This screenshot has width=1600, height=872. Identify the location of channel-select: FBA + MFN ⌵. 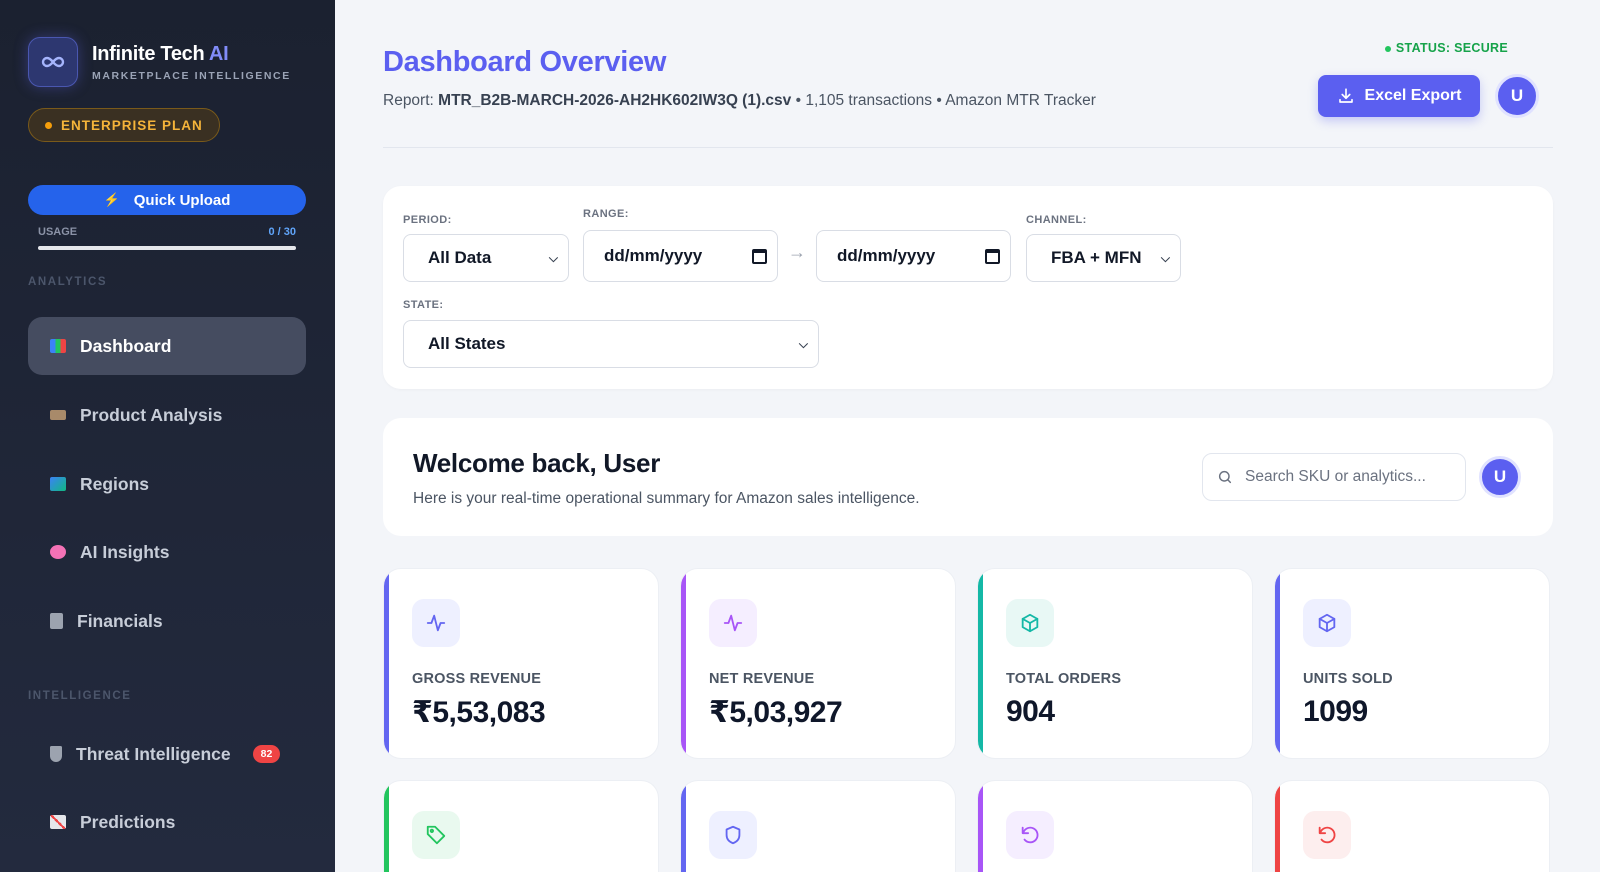
(1103, 258).